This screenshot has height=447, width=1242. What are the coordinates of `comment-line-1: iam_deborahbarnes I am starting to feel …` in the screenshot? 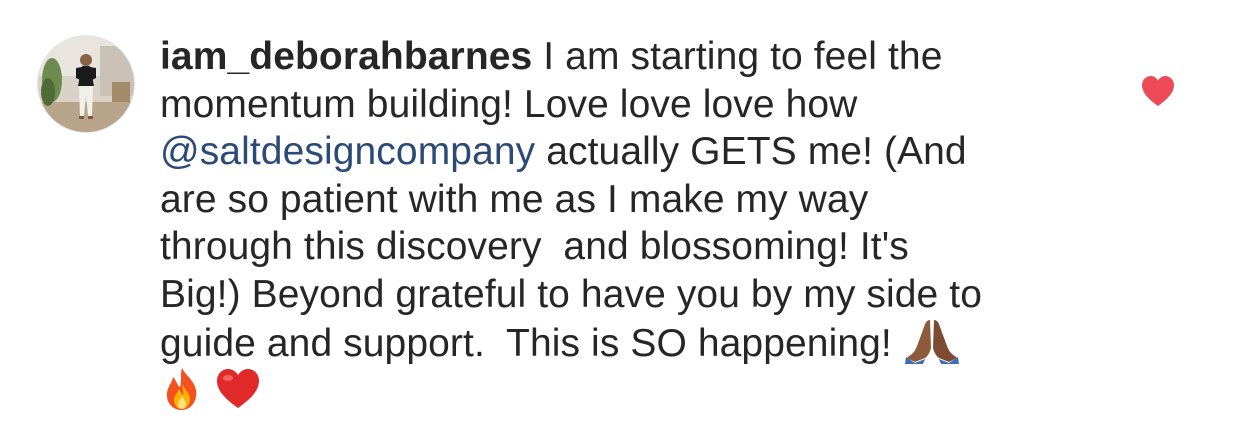 It's located at (625, 57).